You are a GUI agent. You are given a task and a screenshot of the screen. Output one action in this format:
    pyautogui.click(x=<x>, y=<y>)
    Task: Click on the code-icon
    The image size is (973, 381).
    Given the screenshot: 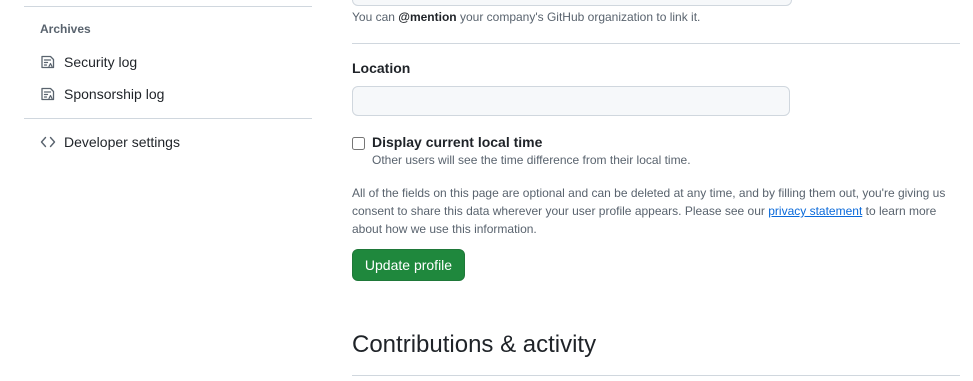 What is the action you would take?
    pyautogui.click(x=48, y=142)
    